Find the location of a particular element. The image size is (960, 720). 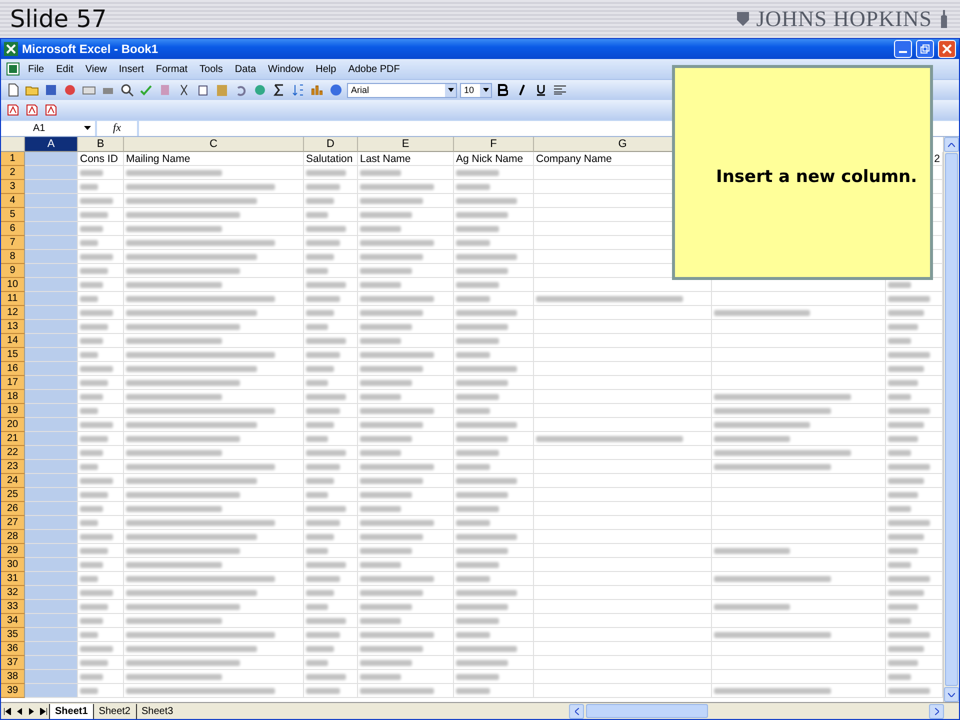

column-header: A is located at coordinates (51, 144).